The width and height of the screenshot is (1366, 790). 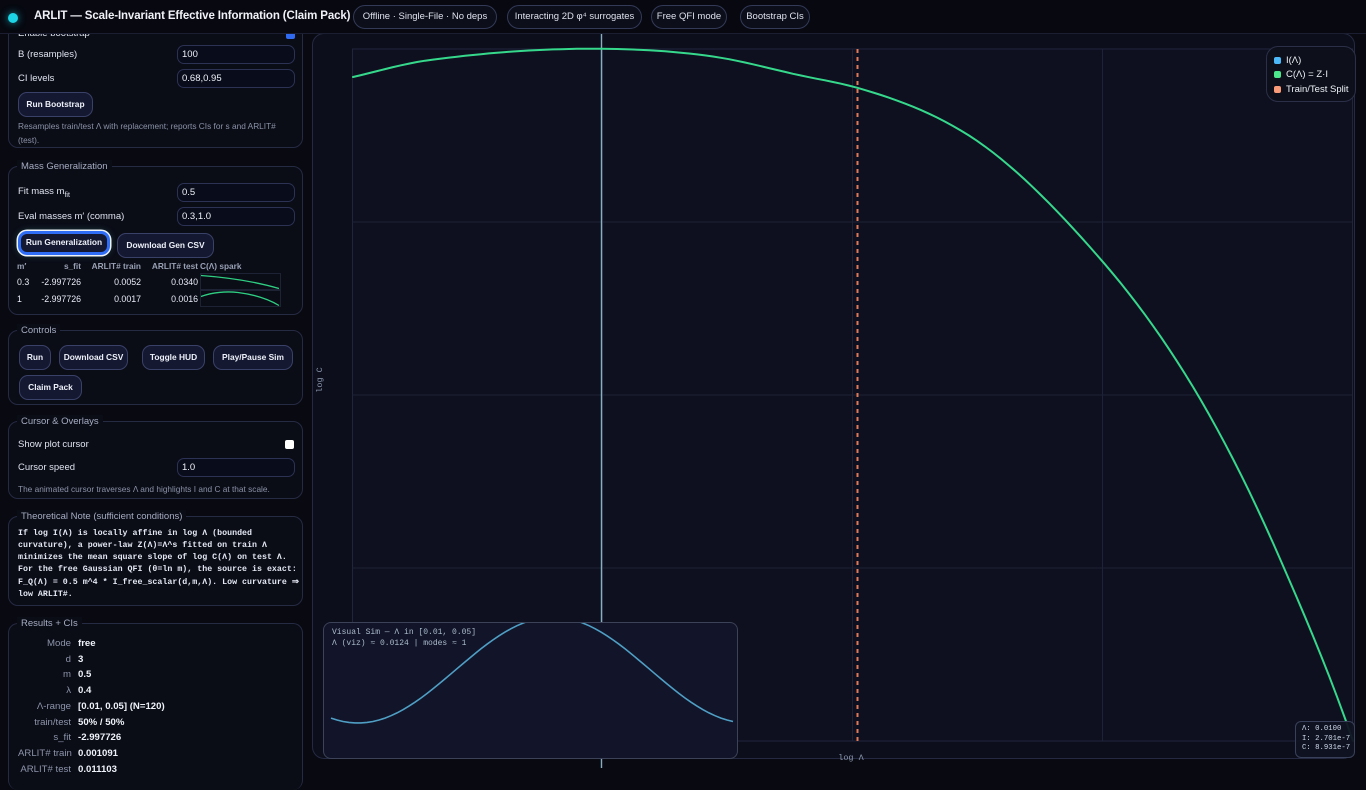 What do you see at coordinates (320, 380) in the screenshot?
I see `svg-text: log C` at bounding box center [320, 380].